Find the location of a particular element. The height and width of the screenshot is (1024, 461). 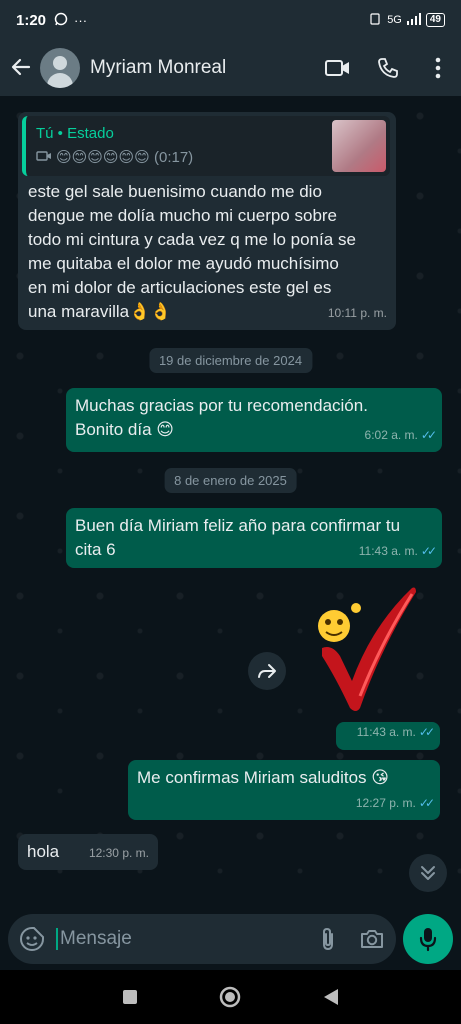

date-separator: 8 de enero de 2025 is located at coordinates (230, 480).